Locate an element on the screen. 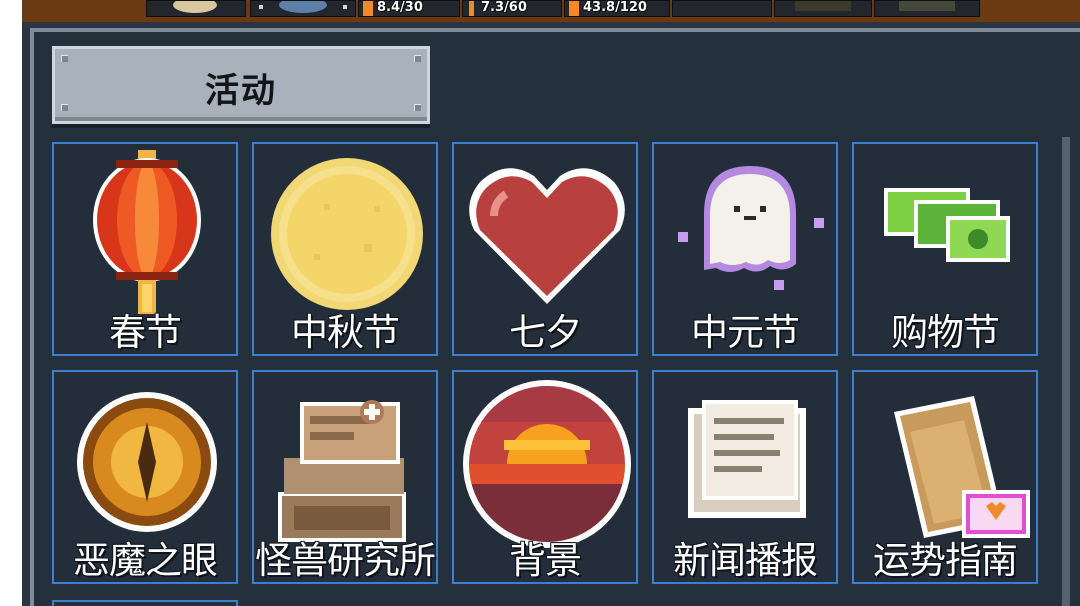  activity-label: 中元节 is located at coordinates (745, 332).